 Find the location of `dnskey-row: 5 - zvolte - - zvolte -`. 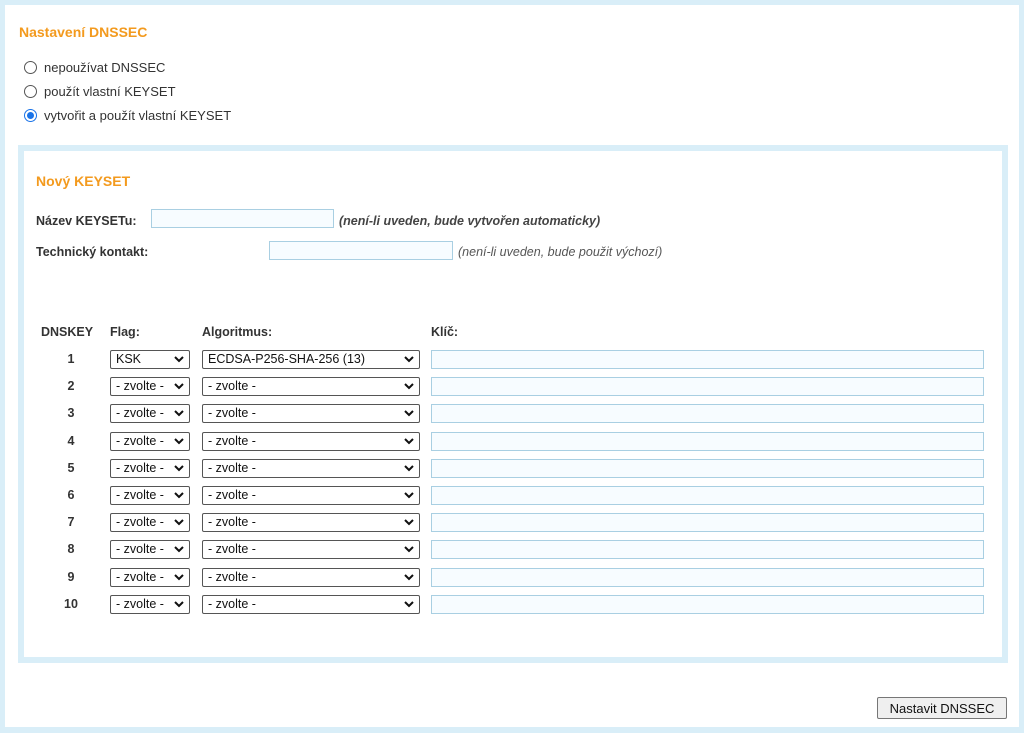

dnskey-row: 5 - zvolte - - zvolte - is located at coordinates (513, 468).